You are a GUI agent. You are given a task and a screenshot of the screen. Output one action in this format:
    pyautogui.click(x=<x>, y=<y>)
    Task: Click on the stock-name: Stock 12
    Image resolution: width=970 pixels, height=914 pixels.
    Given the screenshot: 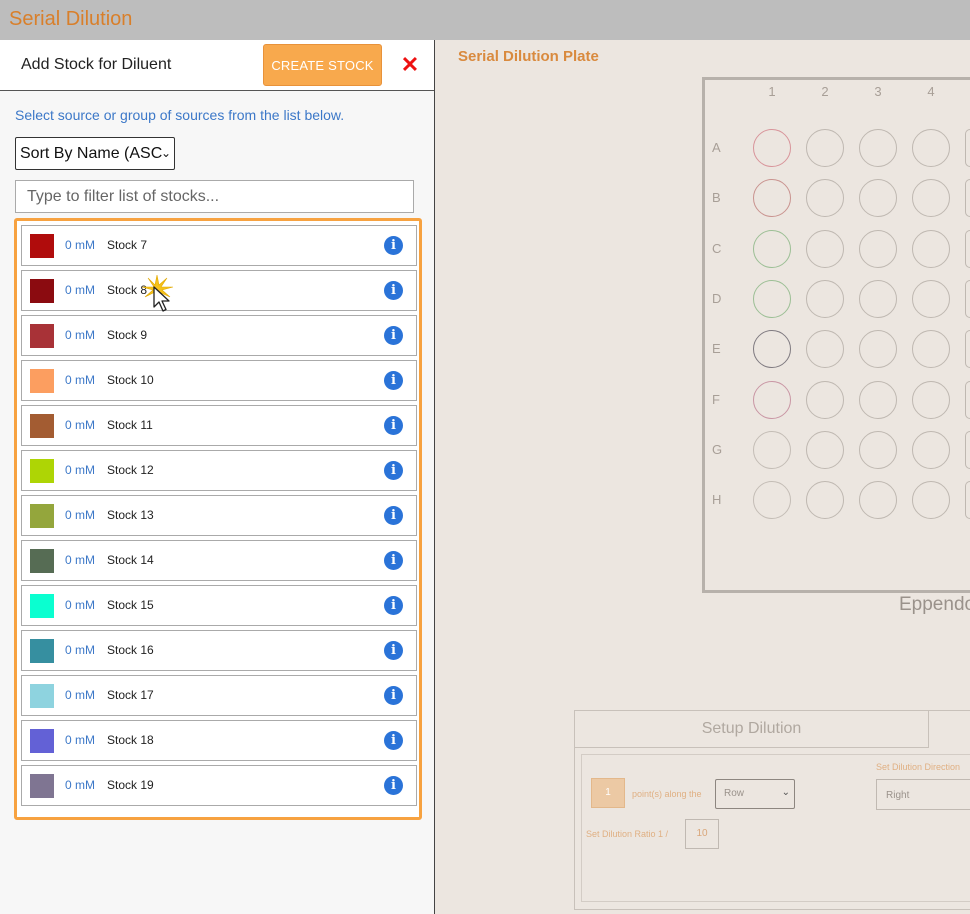 What is the action you would take?
    pyautogui.click(x=130, y=470)
    